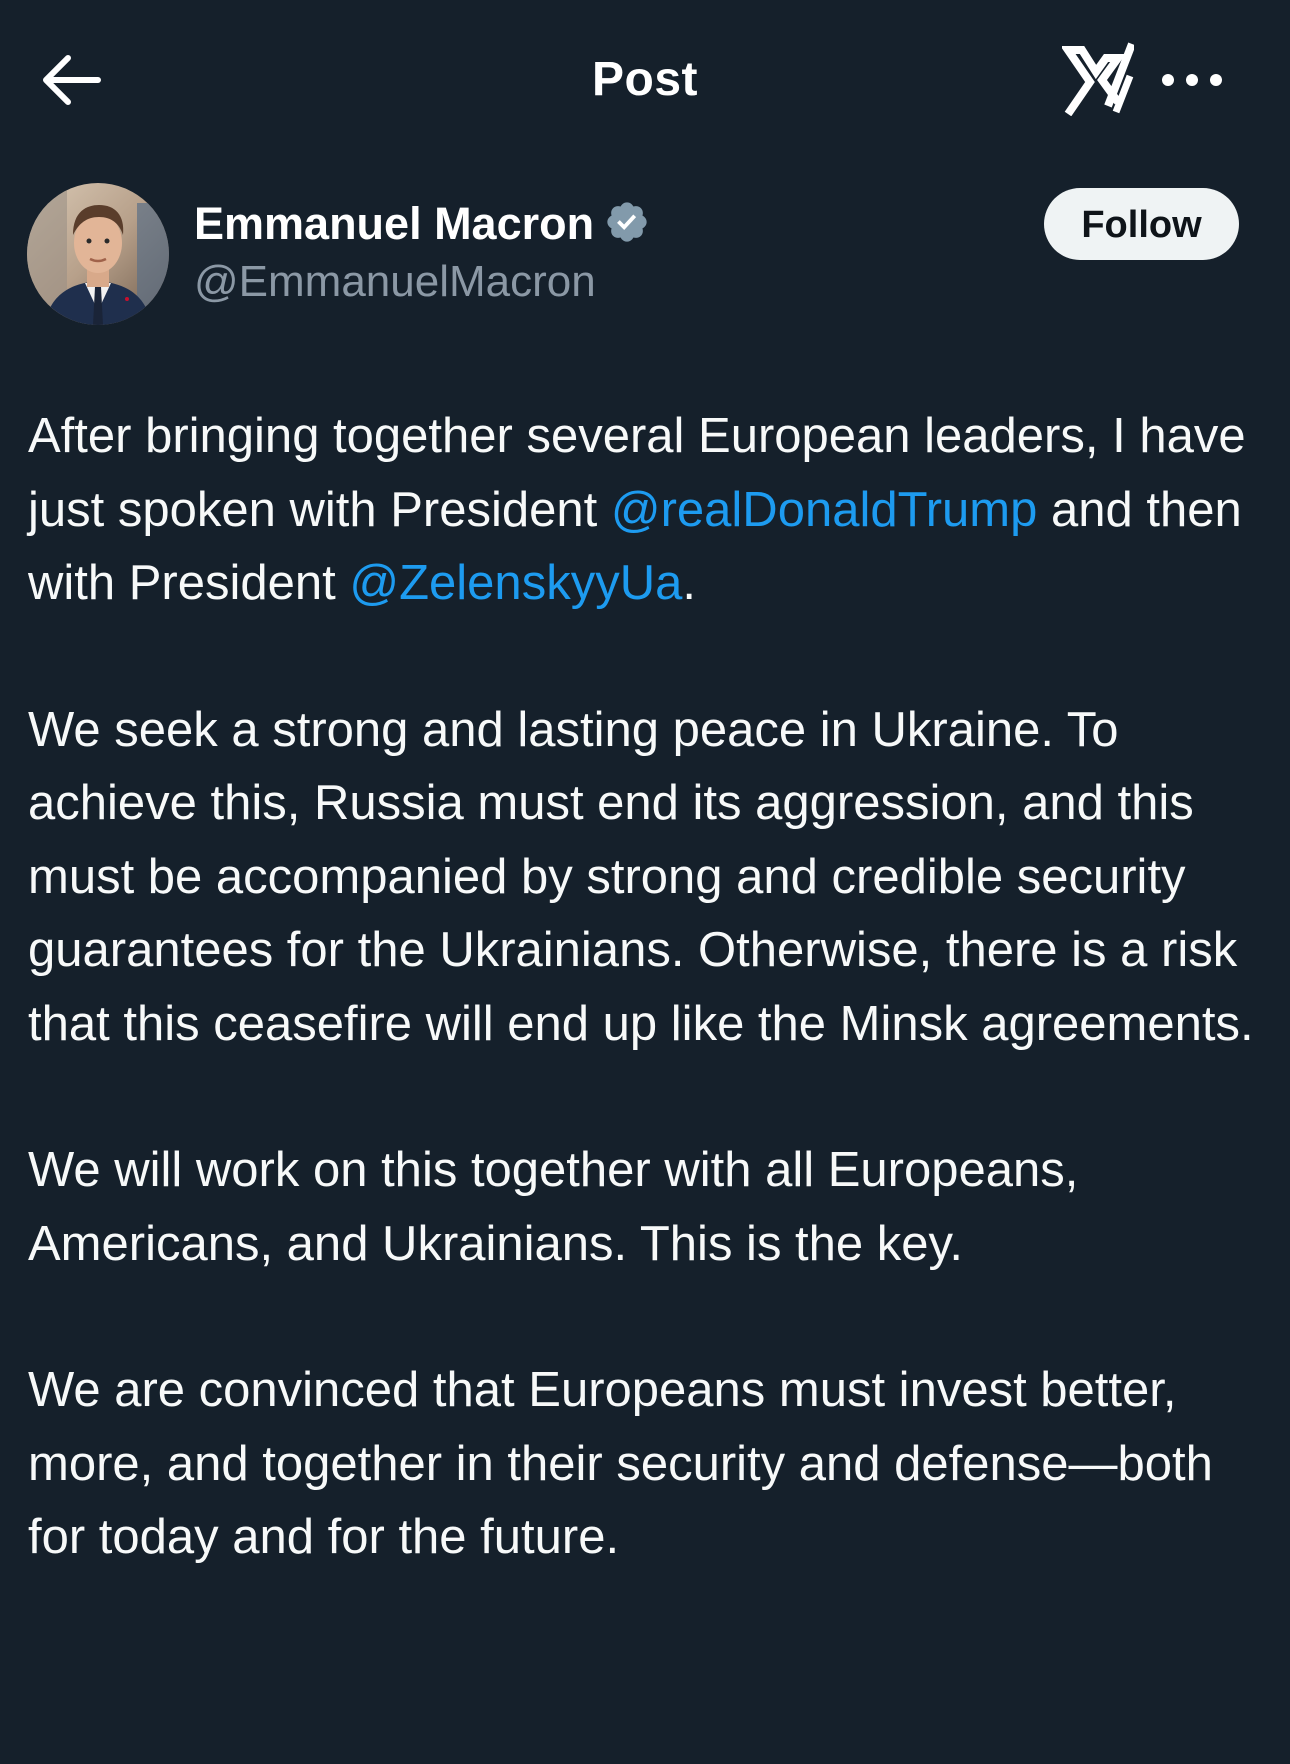  I want to click on follow-button: Follow, so click(1141, 224).